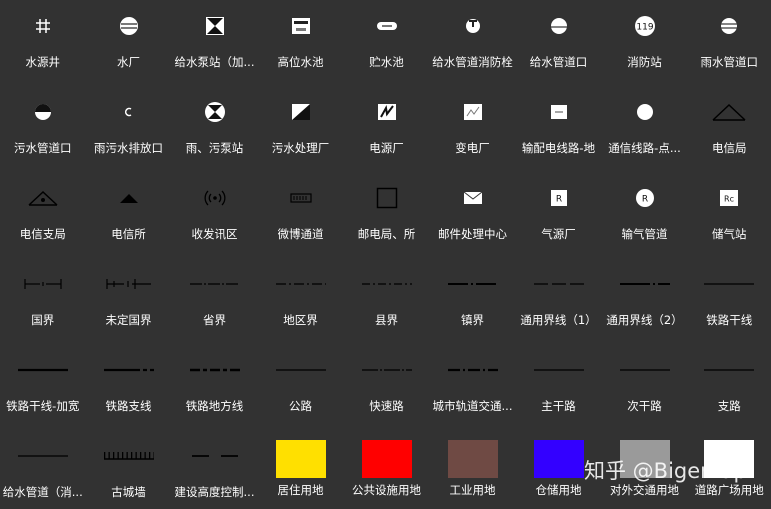  I want to click on symbol-cell-branch-road: 支路, so click(729, 387).